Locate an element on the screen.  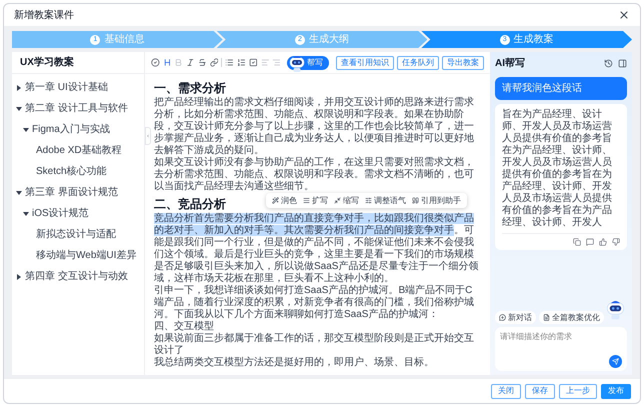
assistant-title: AI帮写 is located at coordinates (510, 63).